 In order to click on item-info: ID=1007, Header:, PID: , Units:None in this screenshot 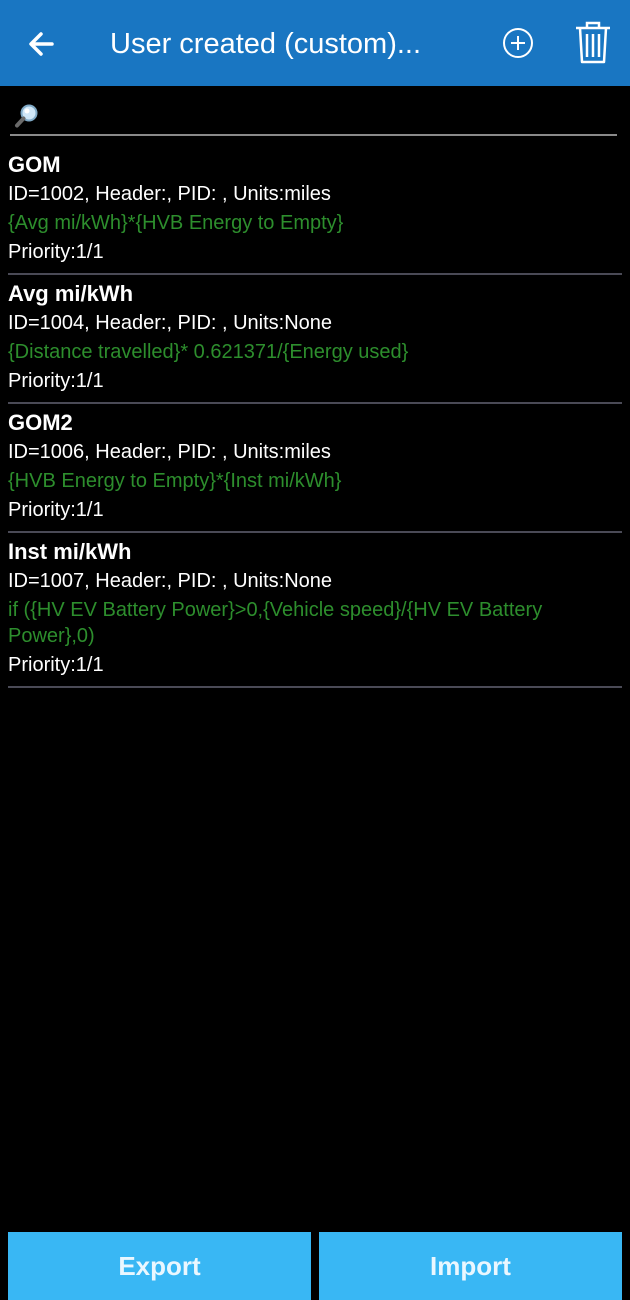, I will do `click(170, 581)`.